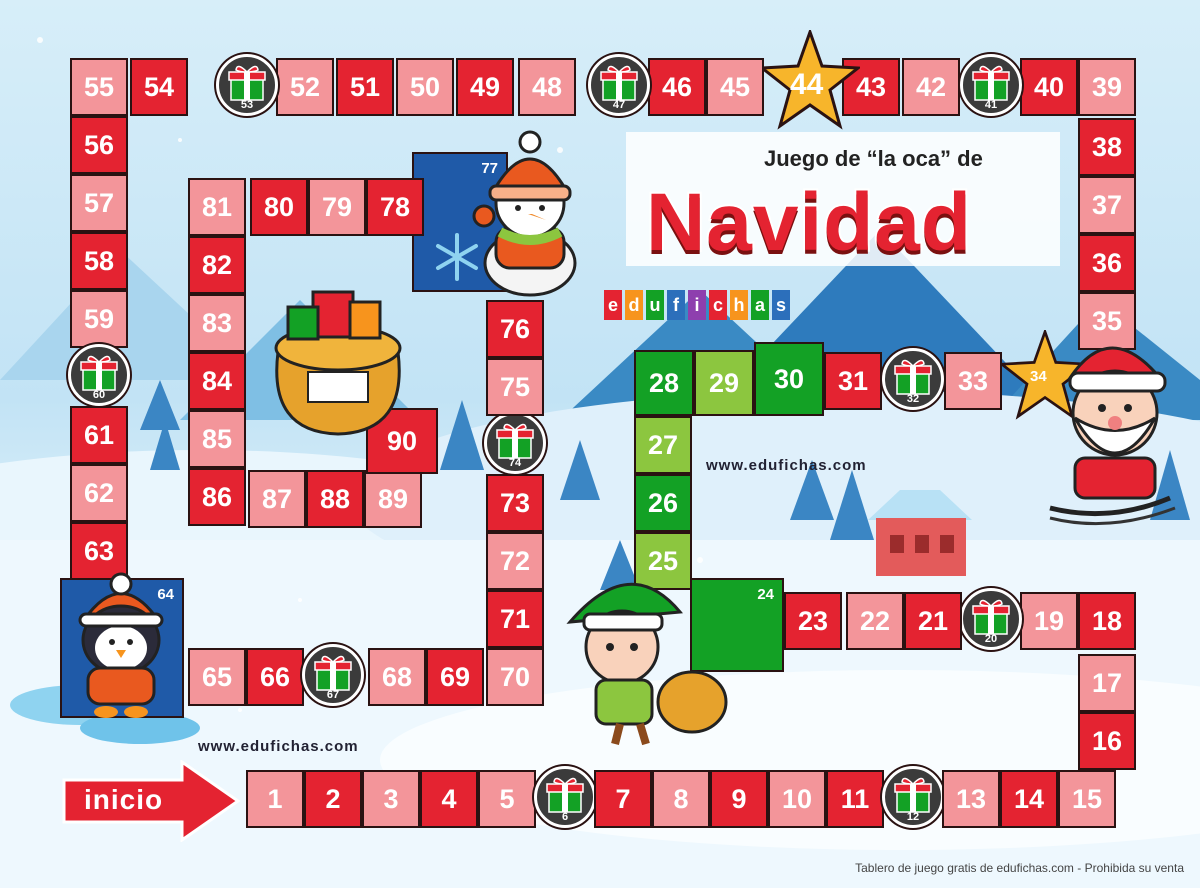 The image size is (1200, 888). Describe the element at coordinates (991, 85) in the screenshot. I see `square-41-gift: 41` at that location.